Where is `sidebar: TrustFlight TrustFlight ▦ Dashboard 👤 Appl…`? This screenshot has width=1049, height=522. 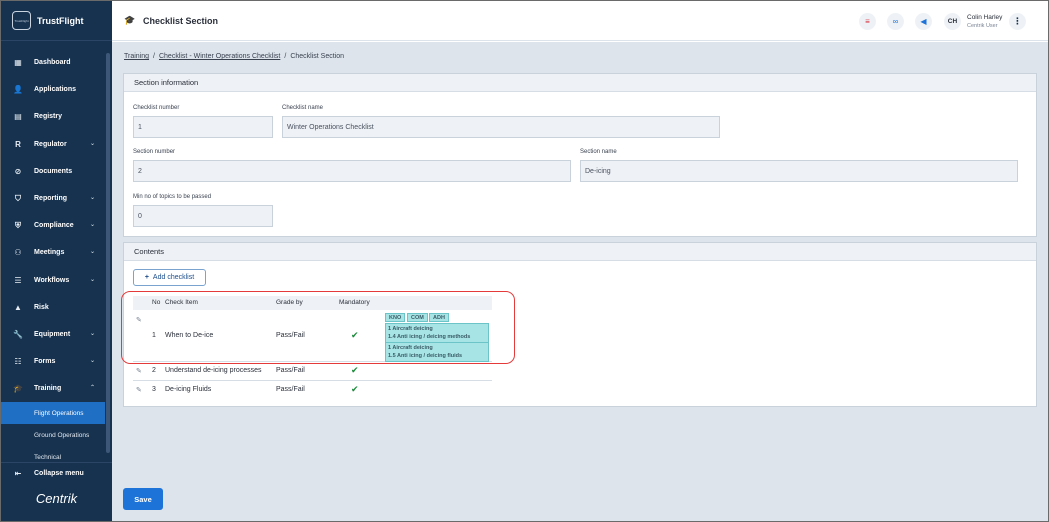 sidebar: TrustFlight TrustFlight ▦ Dashboard 👤 Appl… is located at coordinates (56, 261).